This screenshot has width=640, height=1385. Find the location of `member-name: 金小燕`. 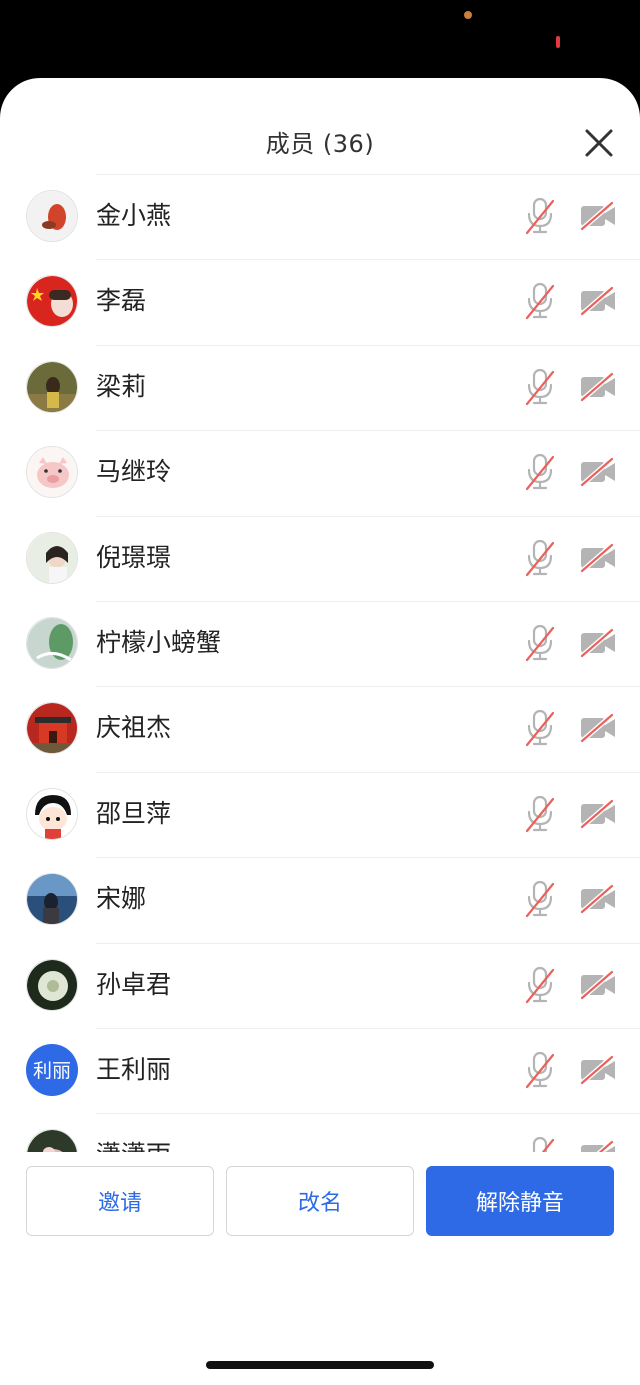

member-name: 金小燕 is located at coordinates (134, 215).